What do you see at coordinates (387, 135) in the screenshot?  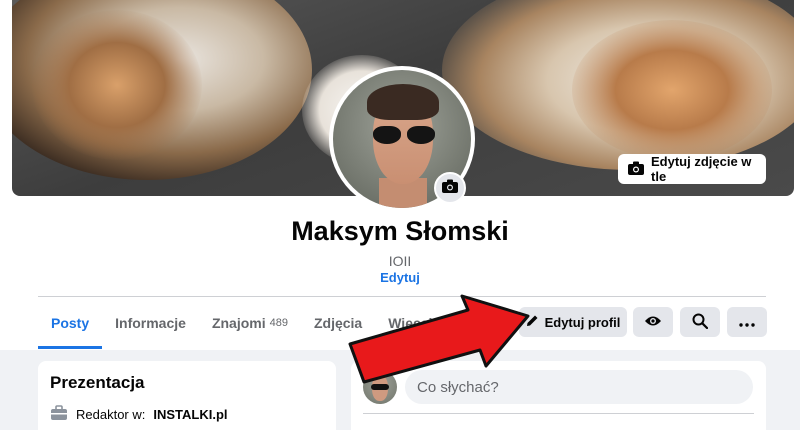 I see `avatar-sunglasses-left` at bounding box center [387, 135].